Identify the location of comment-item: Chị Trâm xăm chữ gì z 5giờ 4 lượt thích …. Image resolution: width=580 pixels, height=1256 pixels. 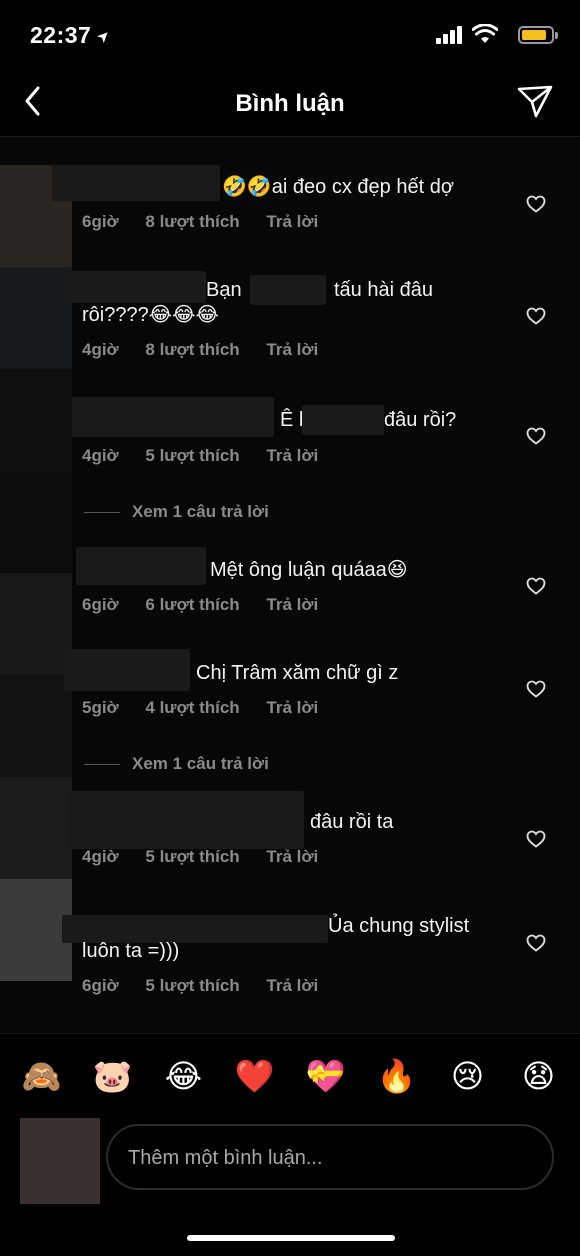
(290, 712).